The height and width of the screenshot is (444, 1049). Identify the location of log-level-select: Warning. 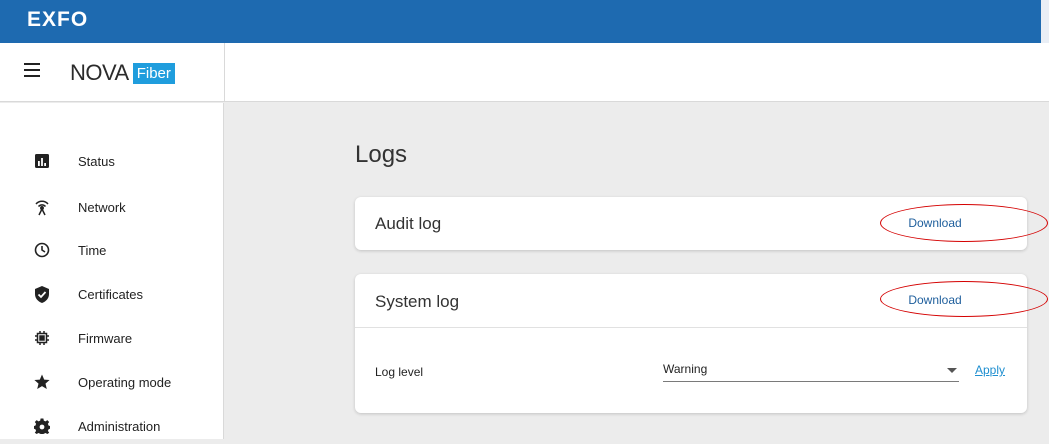
(811, 371).